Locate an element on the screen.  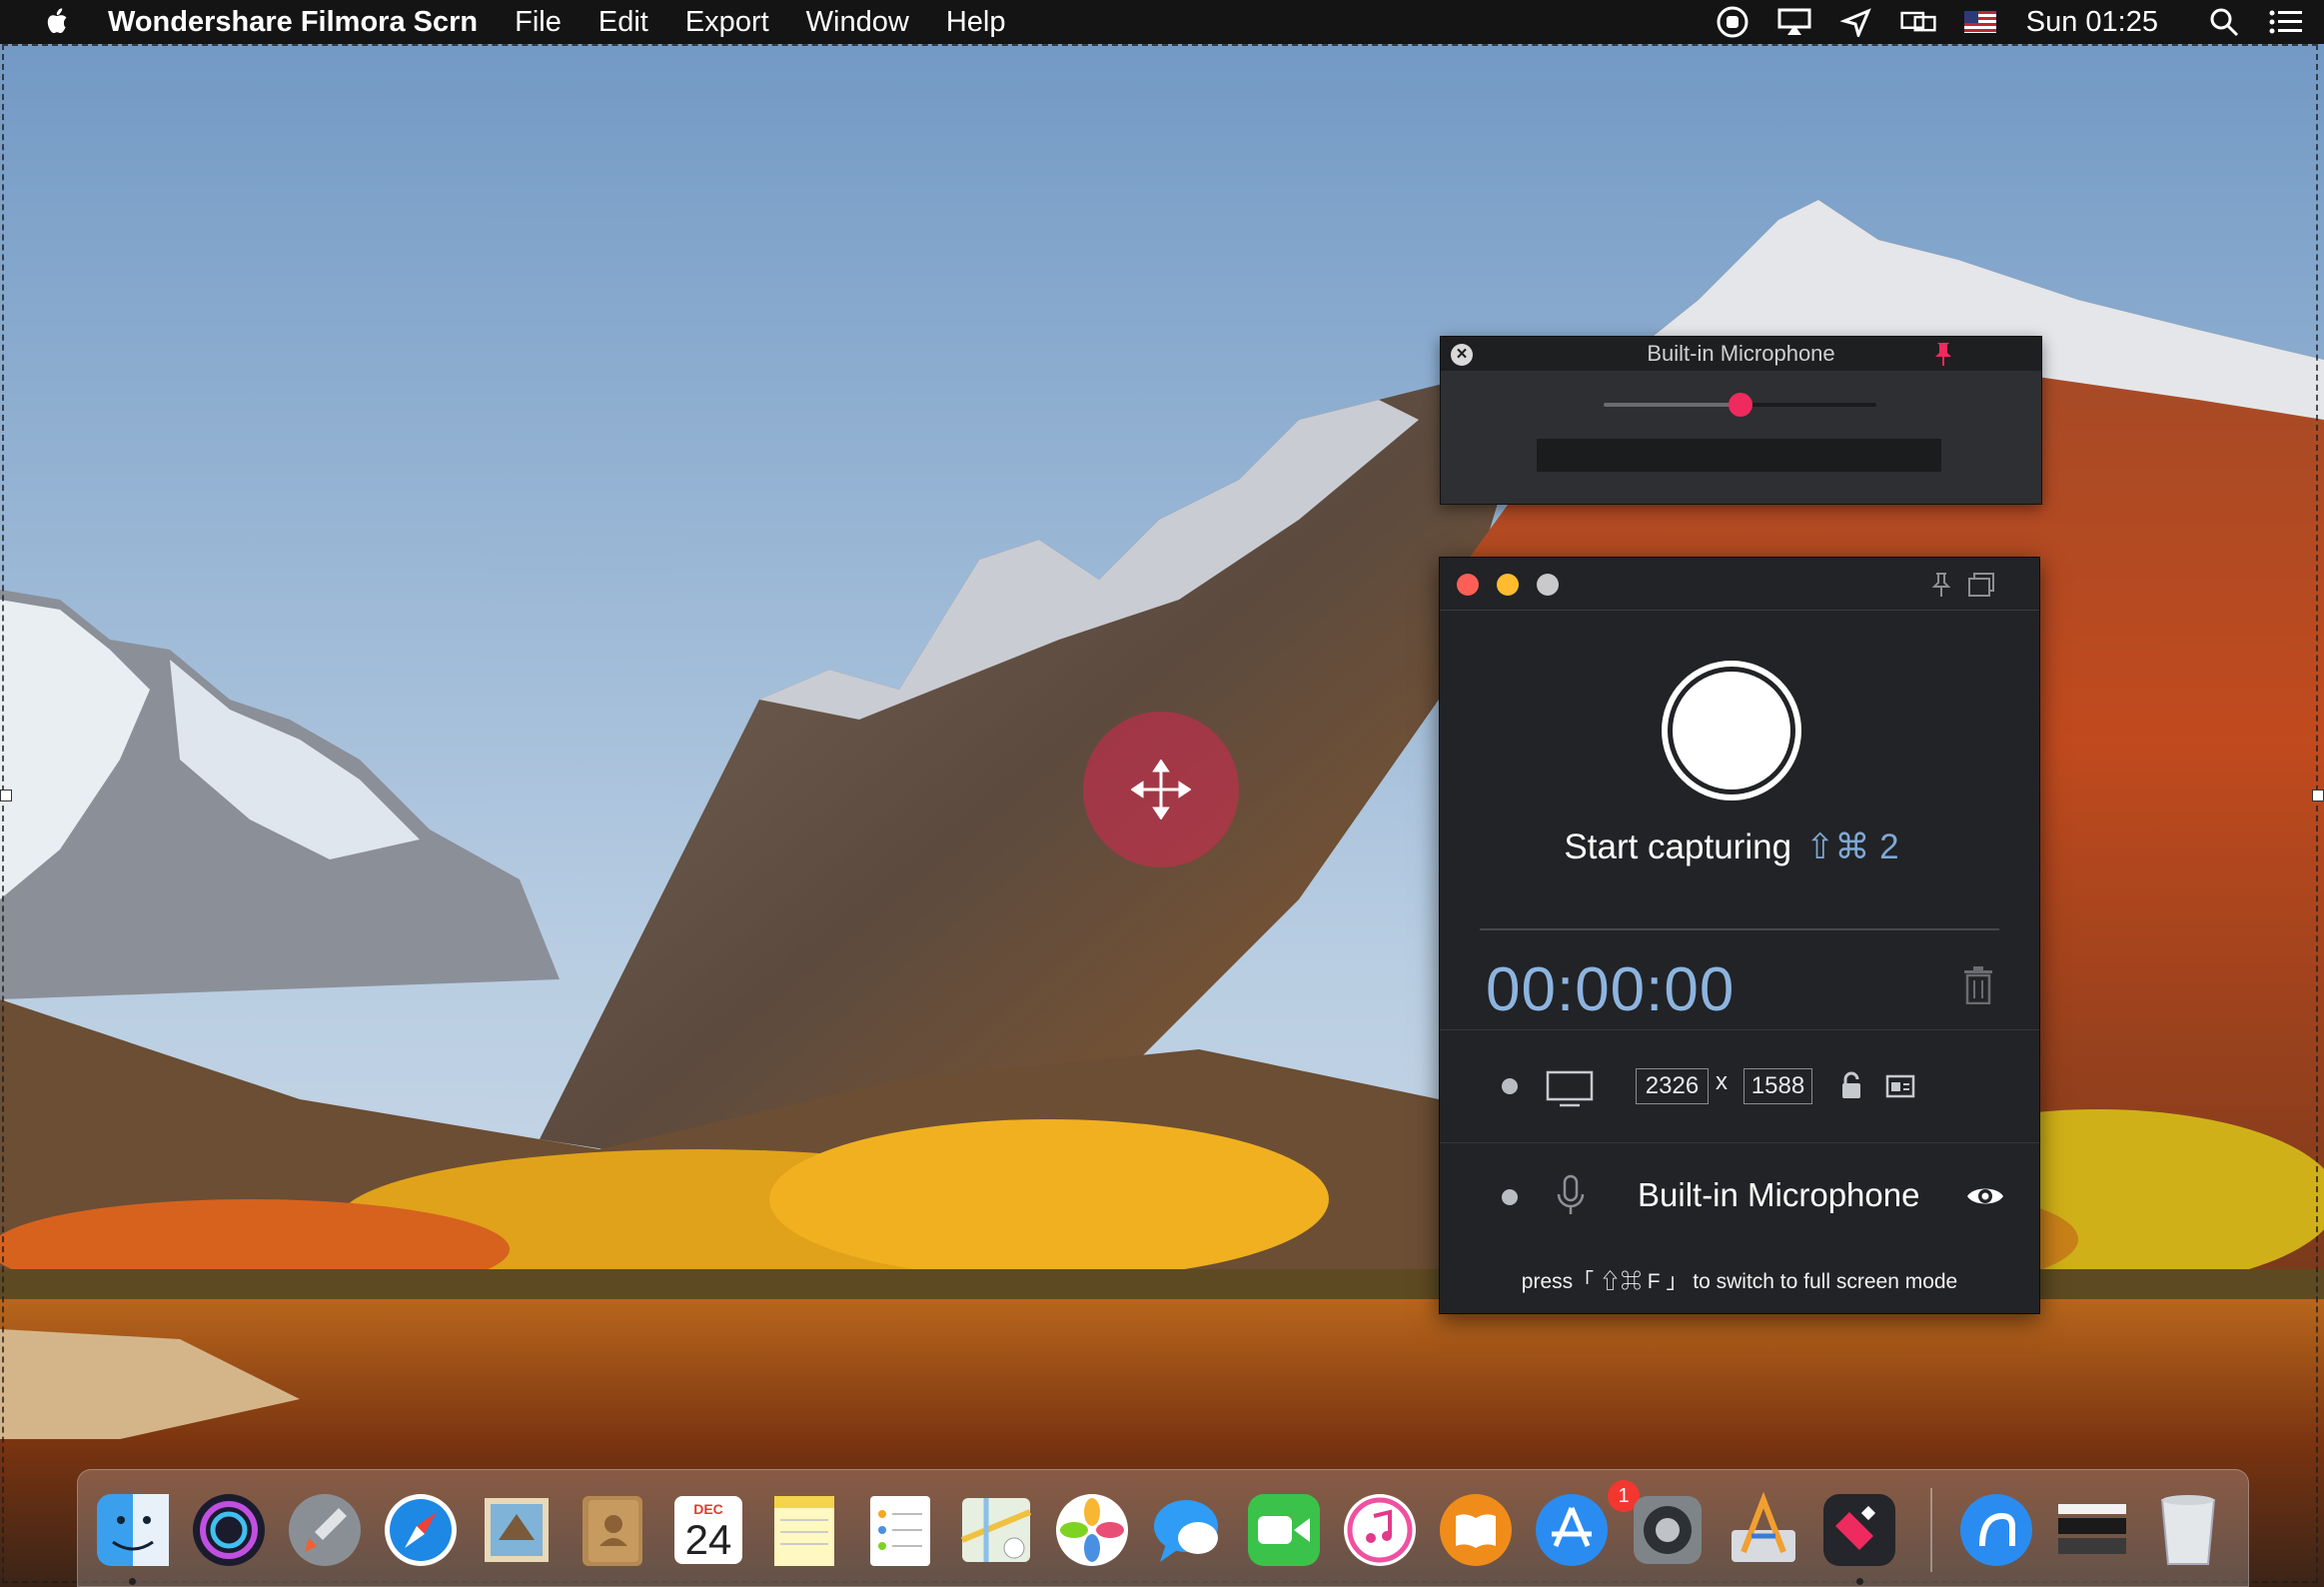
recorder-titlebar is located at coordinates (1740, 585).